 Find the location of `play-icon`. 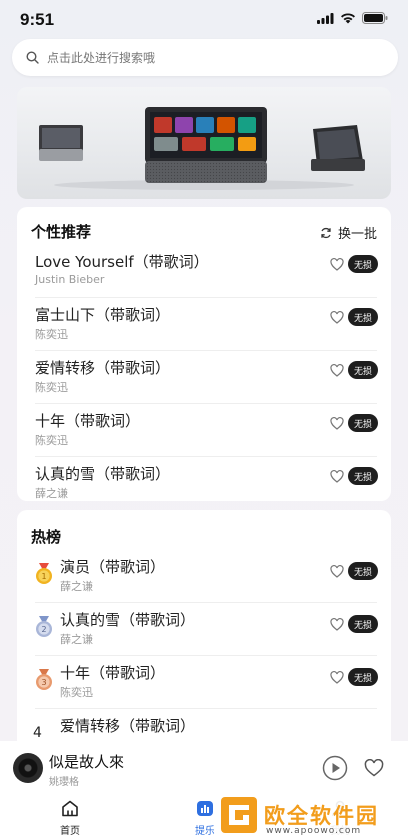

play-icon is located at coordinates (335, 768).